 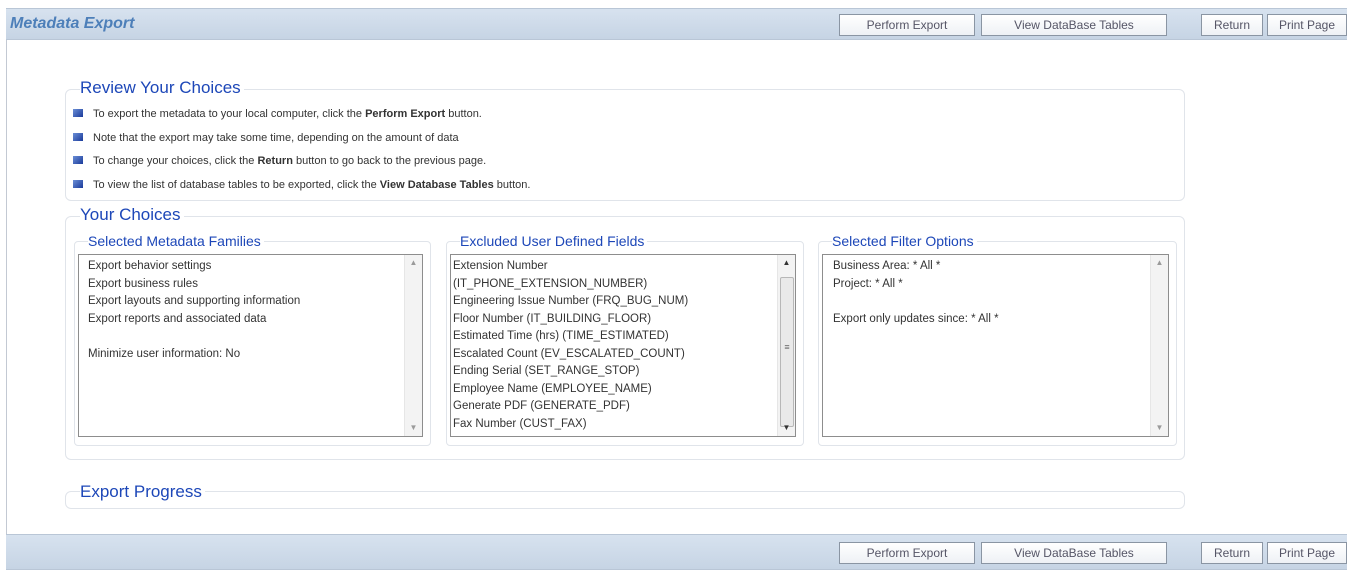 What do you see at coordinates (72, 23) in the screenshot?
I see `page-title: Metadata Export` at bounding box center [72, 23].